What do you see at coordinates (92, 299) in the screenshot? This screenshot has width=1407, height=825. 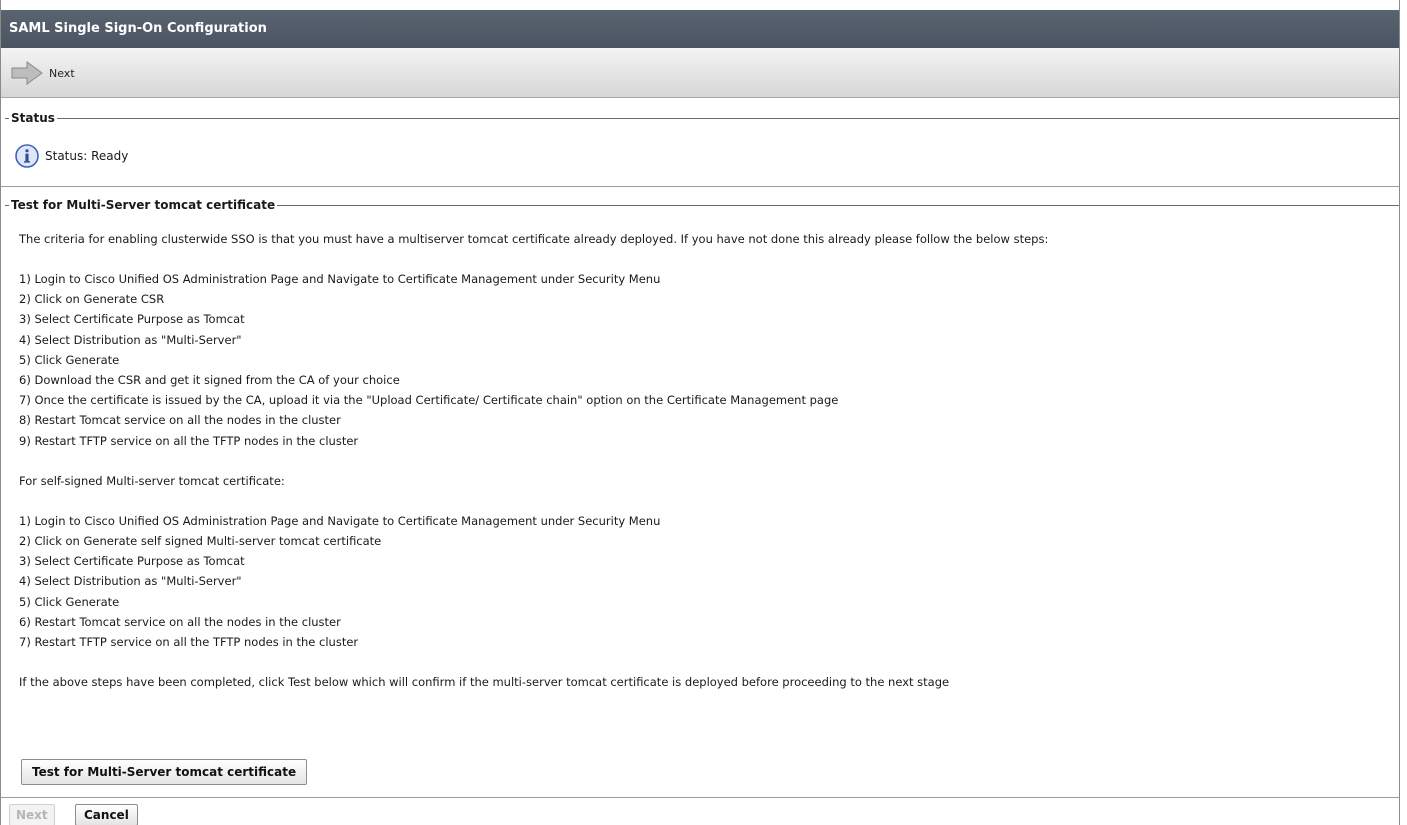 I see `list-item: 2) Click on Generate CSR` at bounding box center [92, 299].